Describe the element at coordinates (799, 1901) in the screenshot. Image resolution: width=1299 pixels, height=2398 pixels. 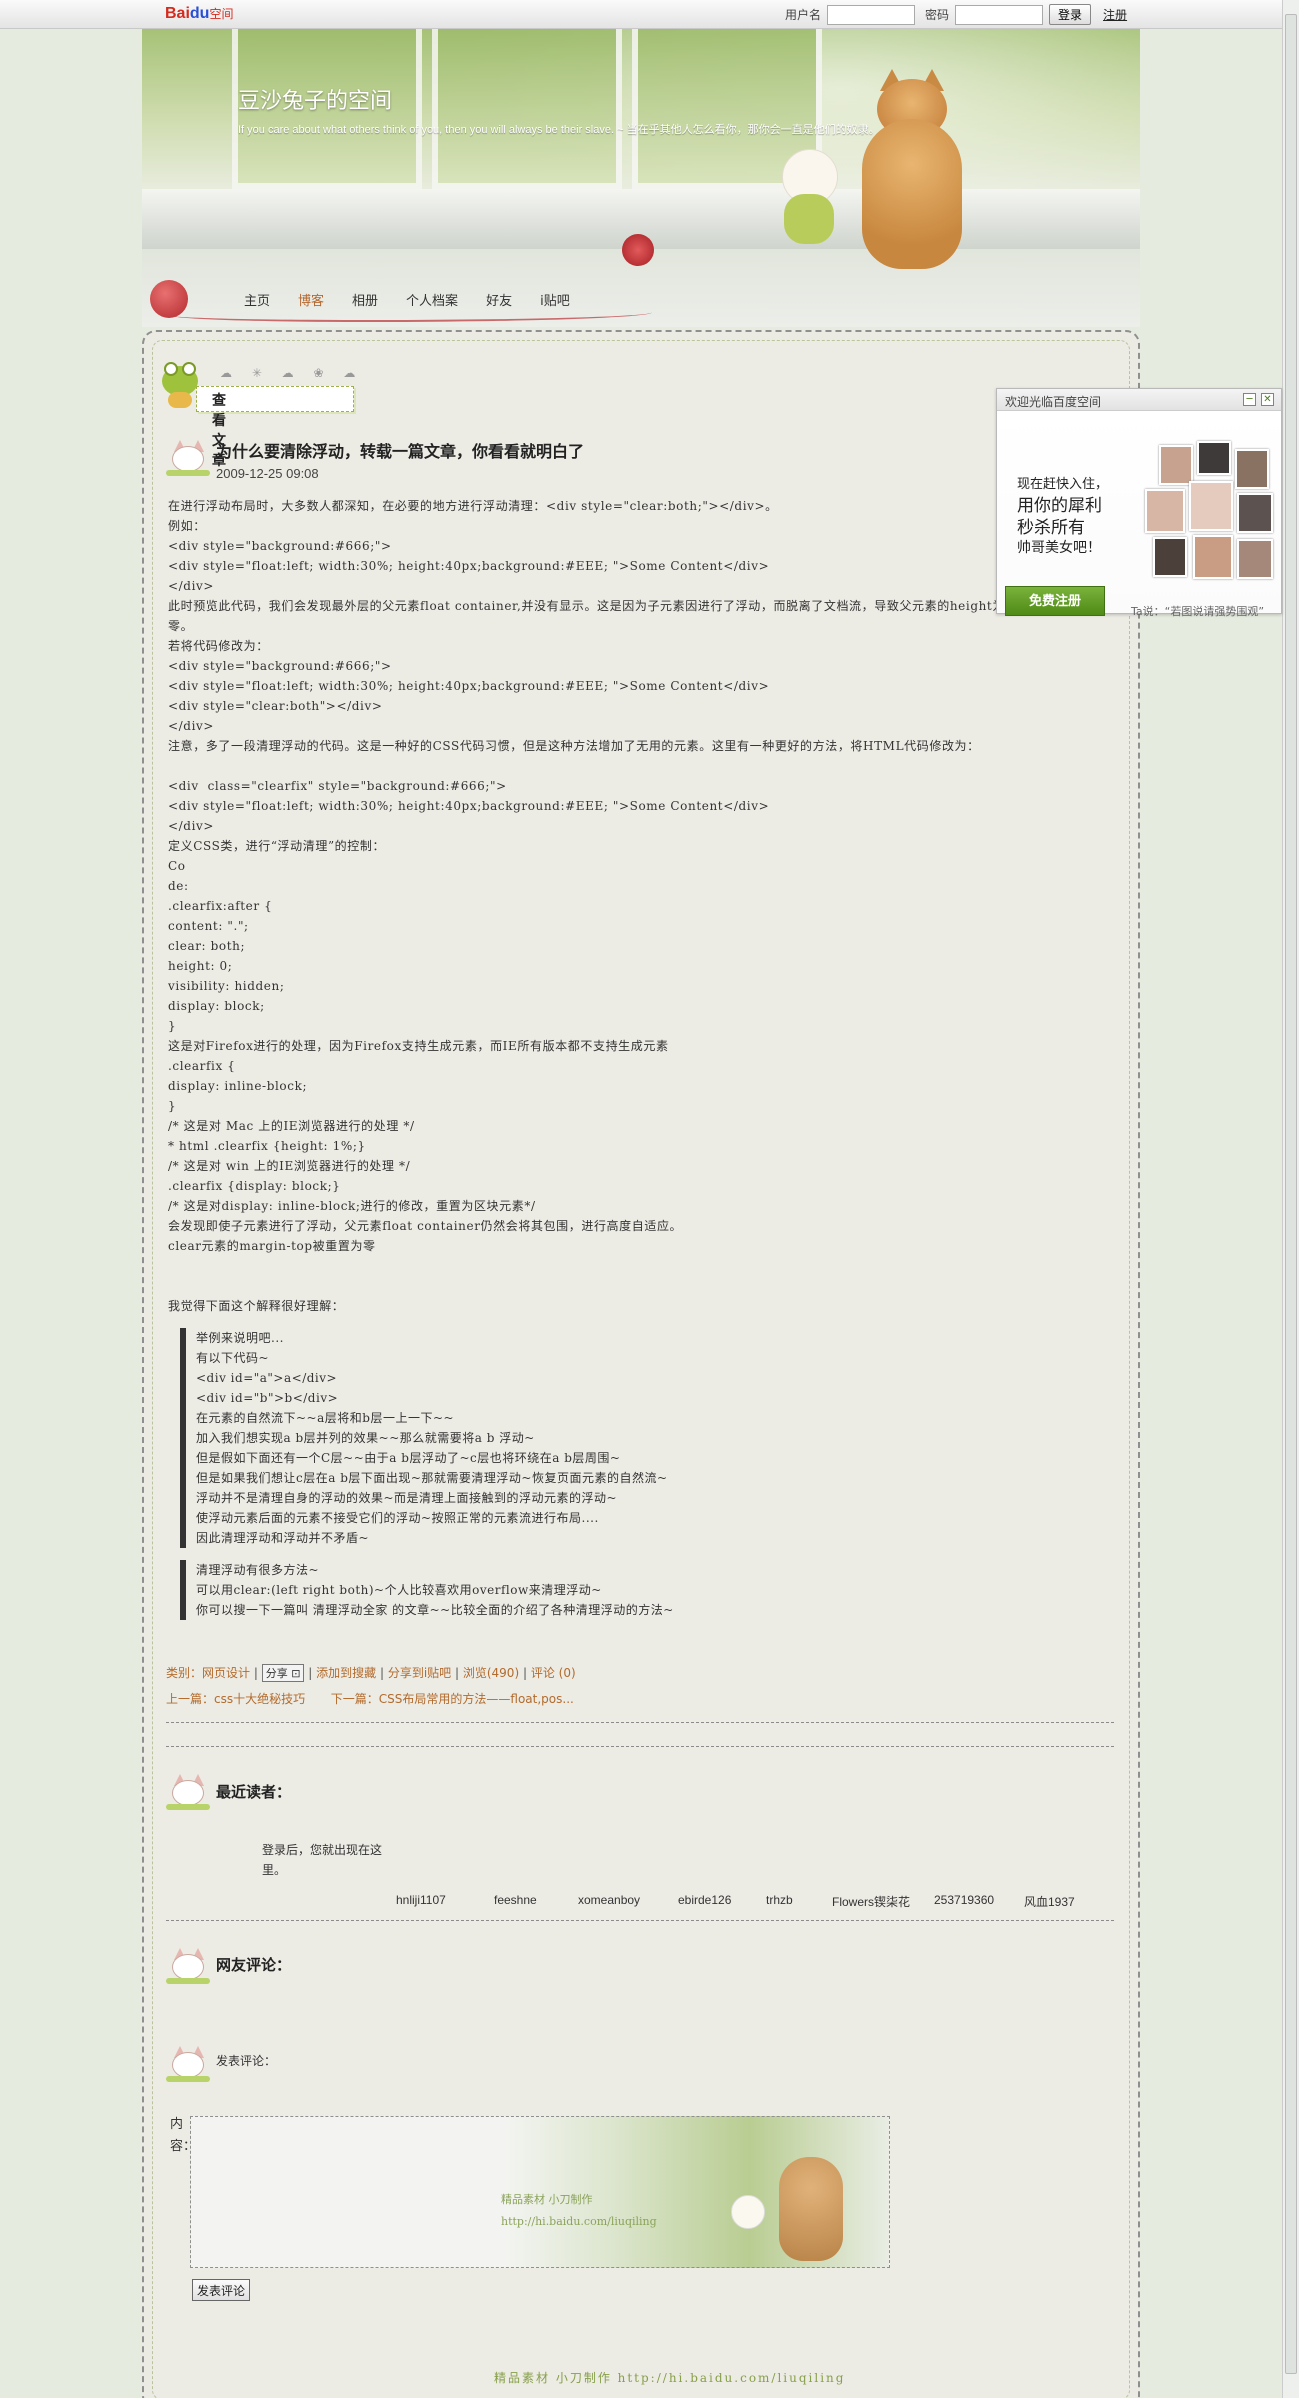
I see `reader-name: trhzb` at that location.